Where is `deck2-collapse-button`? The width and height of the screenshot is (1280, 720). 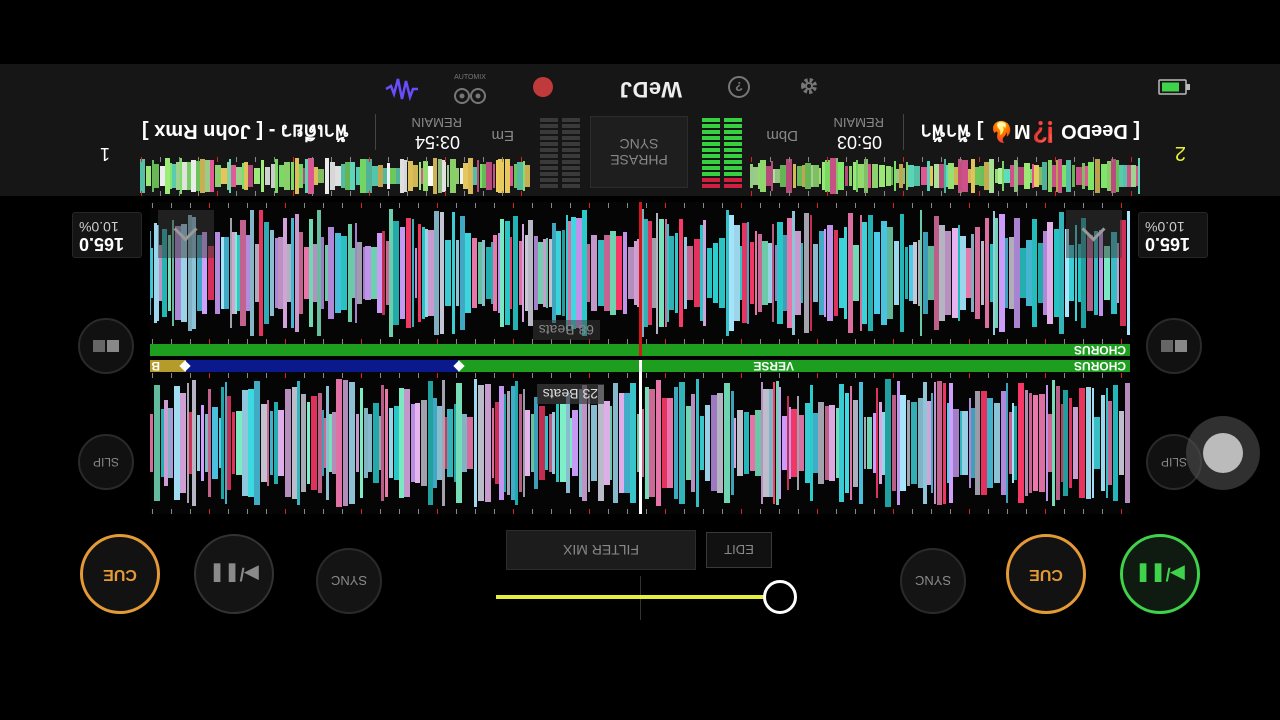 deck2-collapse-button is located at coordinates (1094, 234).